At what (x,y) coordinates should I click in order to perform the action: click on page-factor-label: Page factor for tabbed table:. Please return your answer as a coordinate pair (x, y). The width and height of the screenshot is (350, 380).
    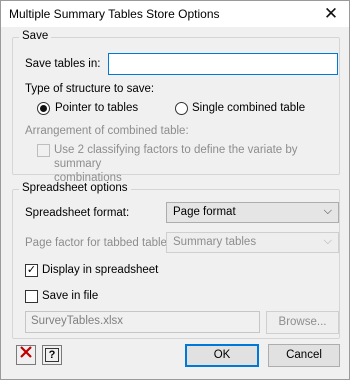
    Looking at the image, I should click on (98, 243).